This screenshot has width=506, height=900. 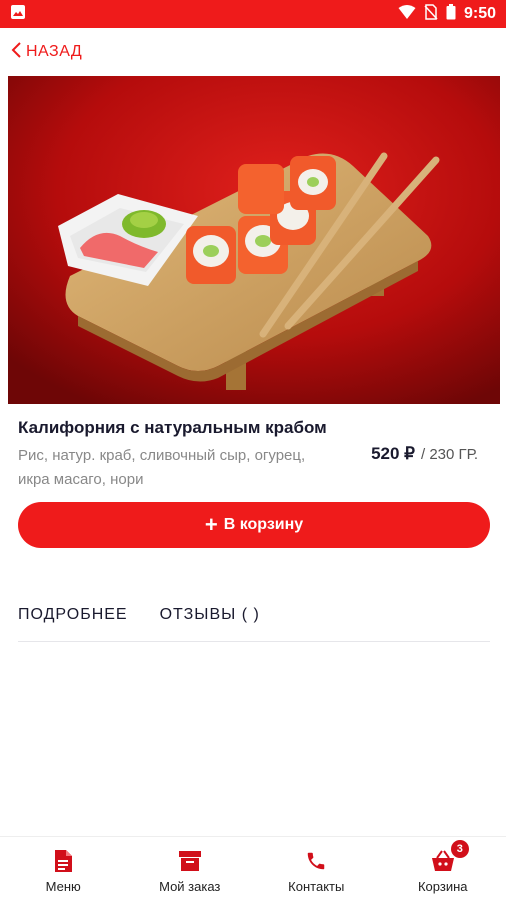 I want to click on battery-icon, so click(x=451, y=14).